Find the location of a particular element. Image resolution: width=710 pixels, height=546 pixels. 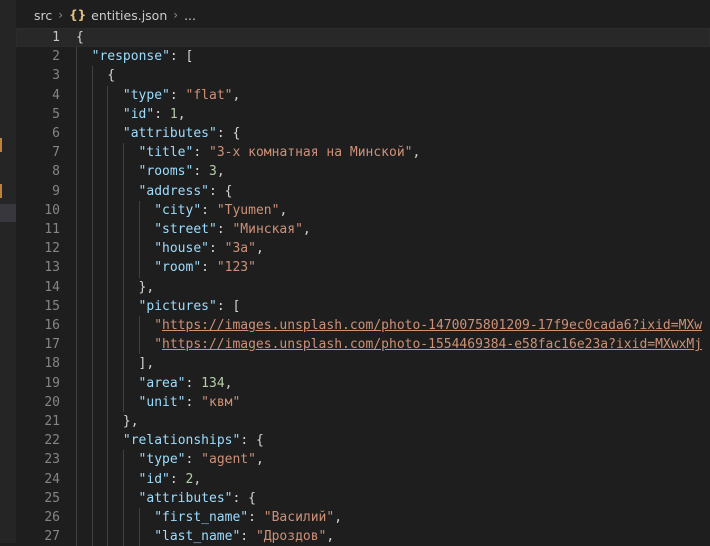

code-line: 15 "pictures": [ is located at coordinates (363, 306).